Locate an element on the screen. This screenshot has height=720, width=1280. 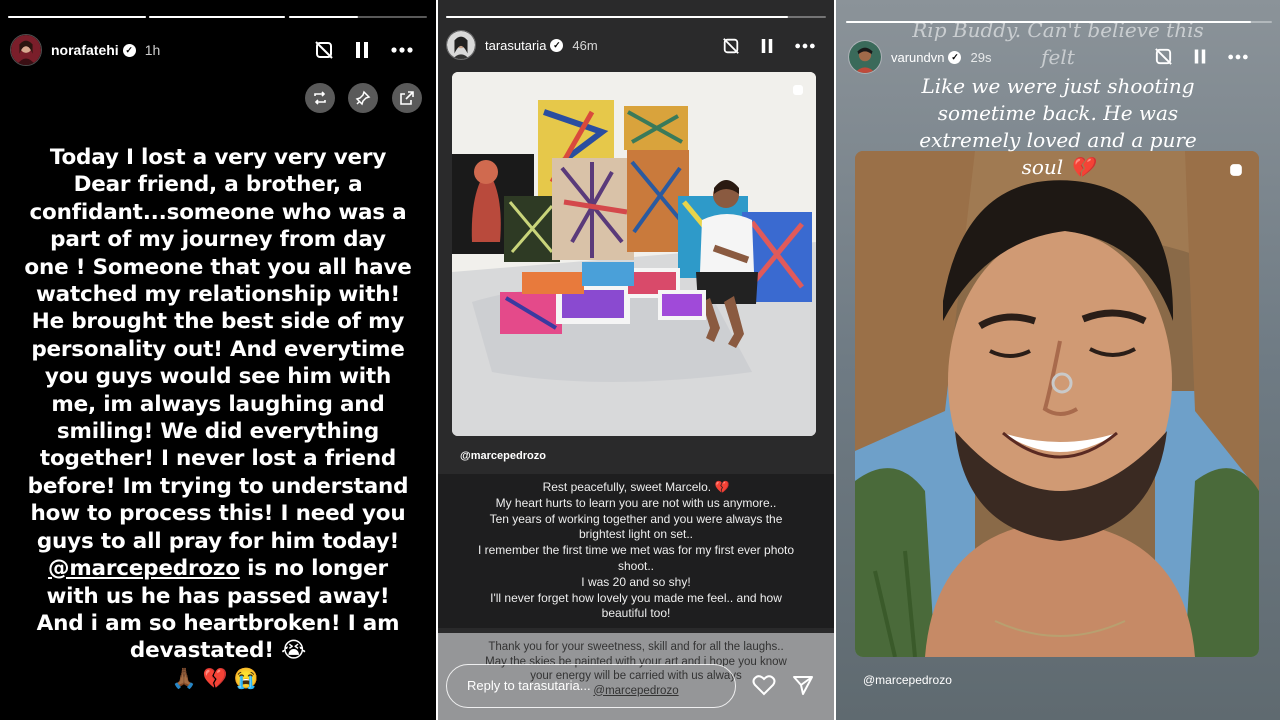
story-header: tarasutaria ✓ 46m is located at coordinates (522, 45).